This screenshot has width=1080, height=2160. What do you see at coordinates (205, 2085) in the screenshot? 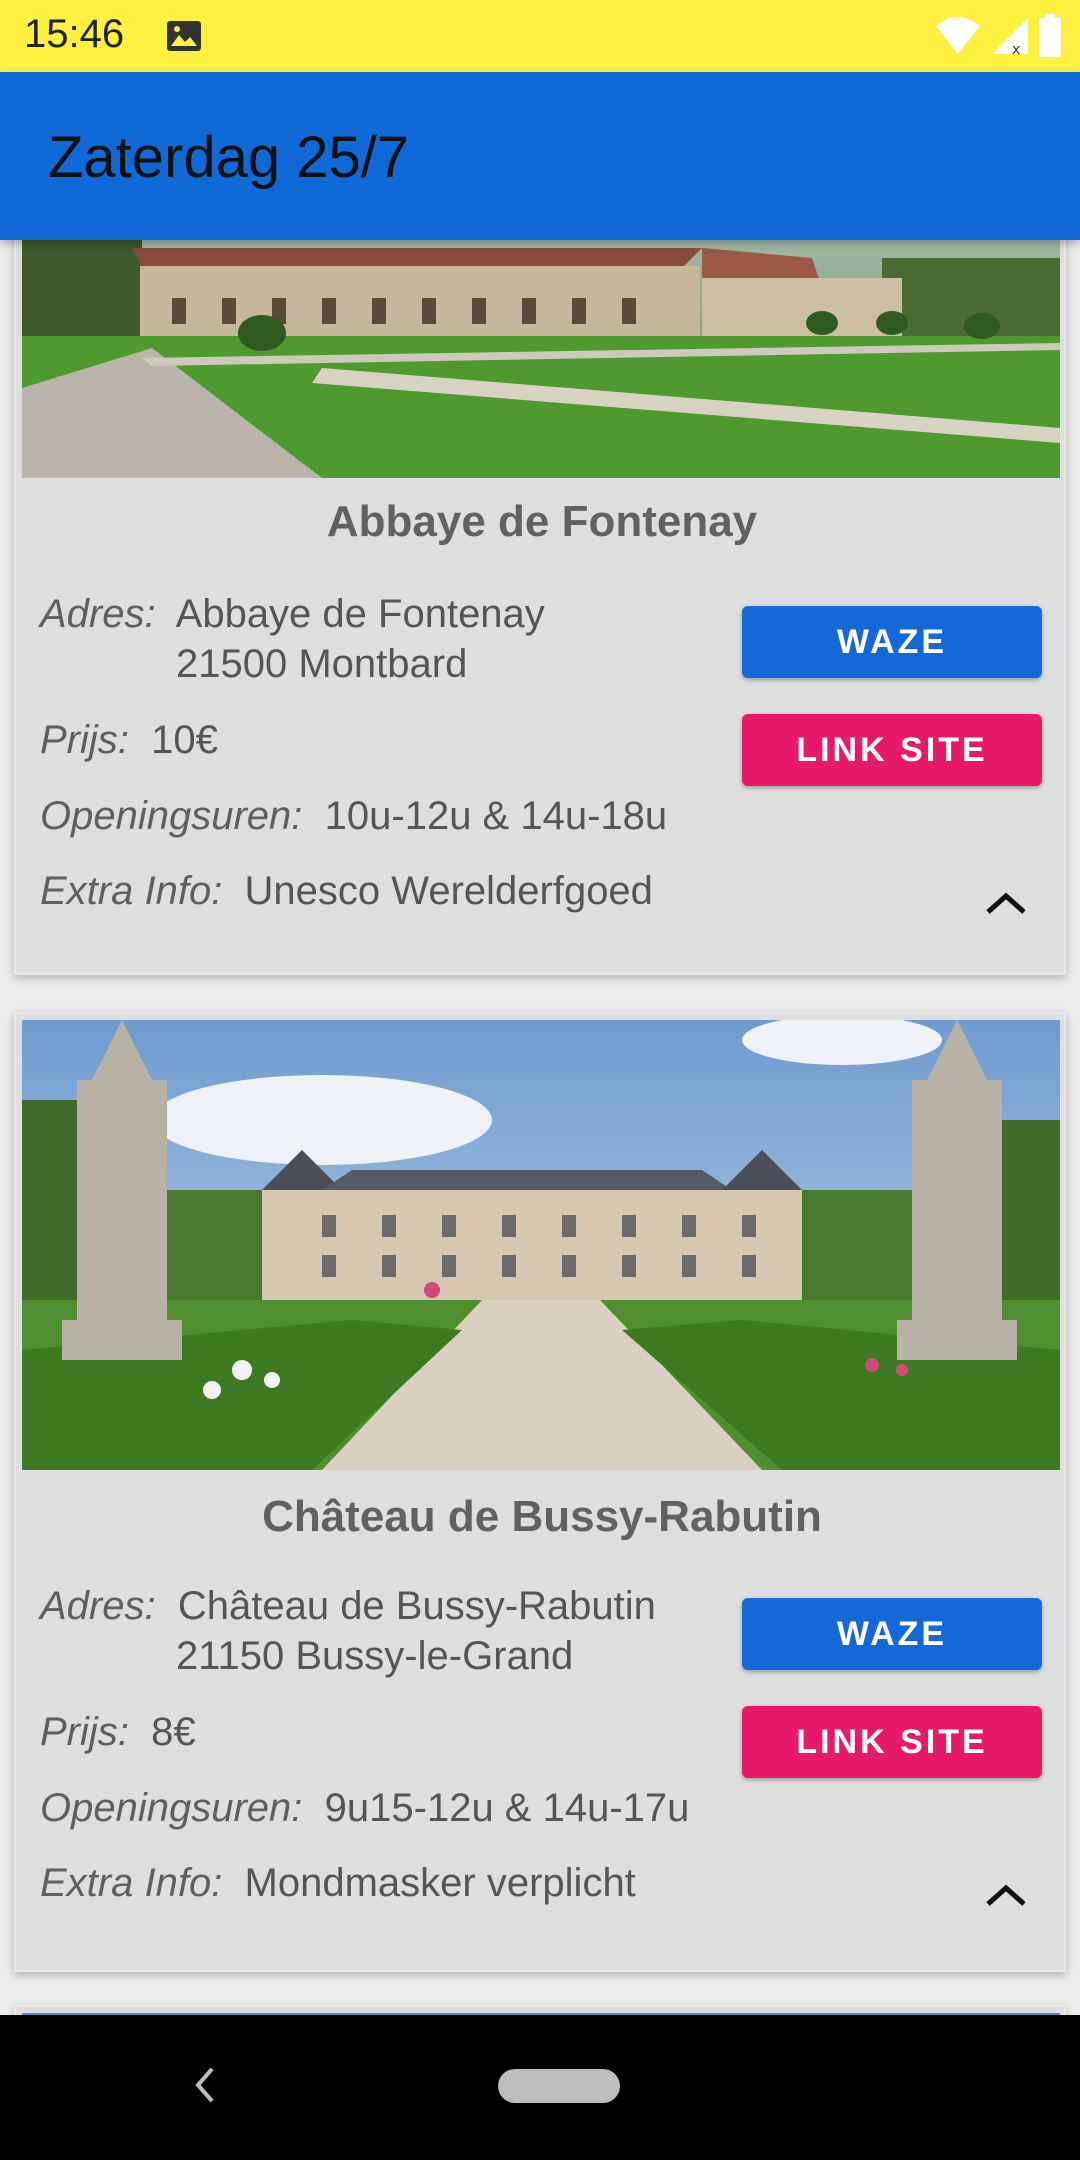
I see `back-icon` at bounding box center [205, 2085].